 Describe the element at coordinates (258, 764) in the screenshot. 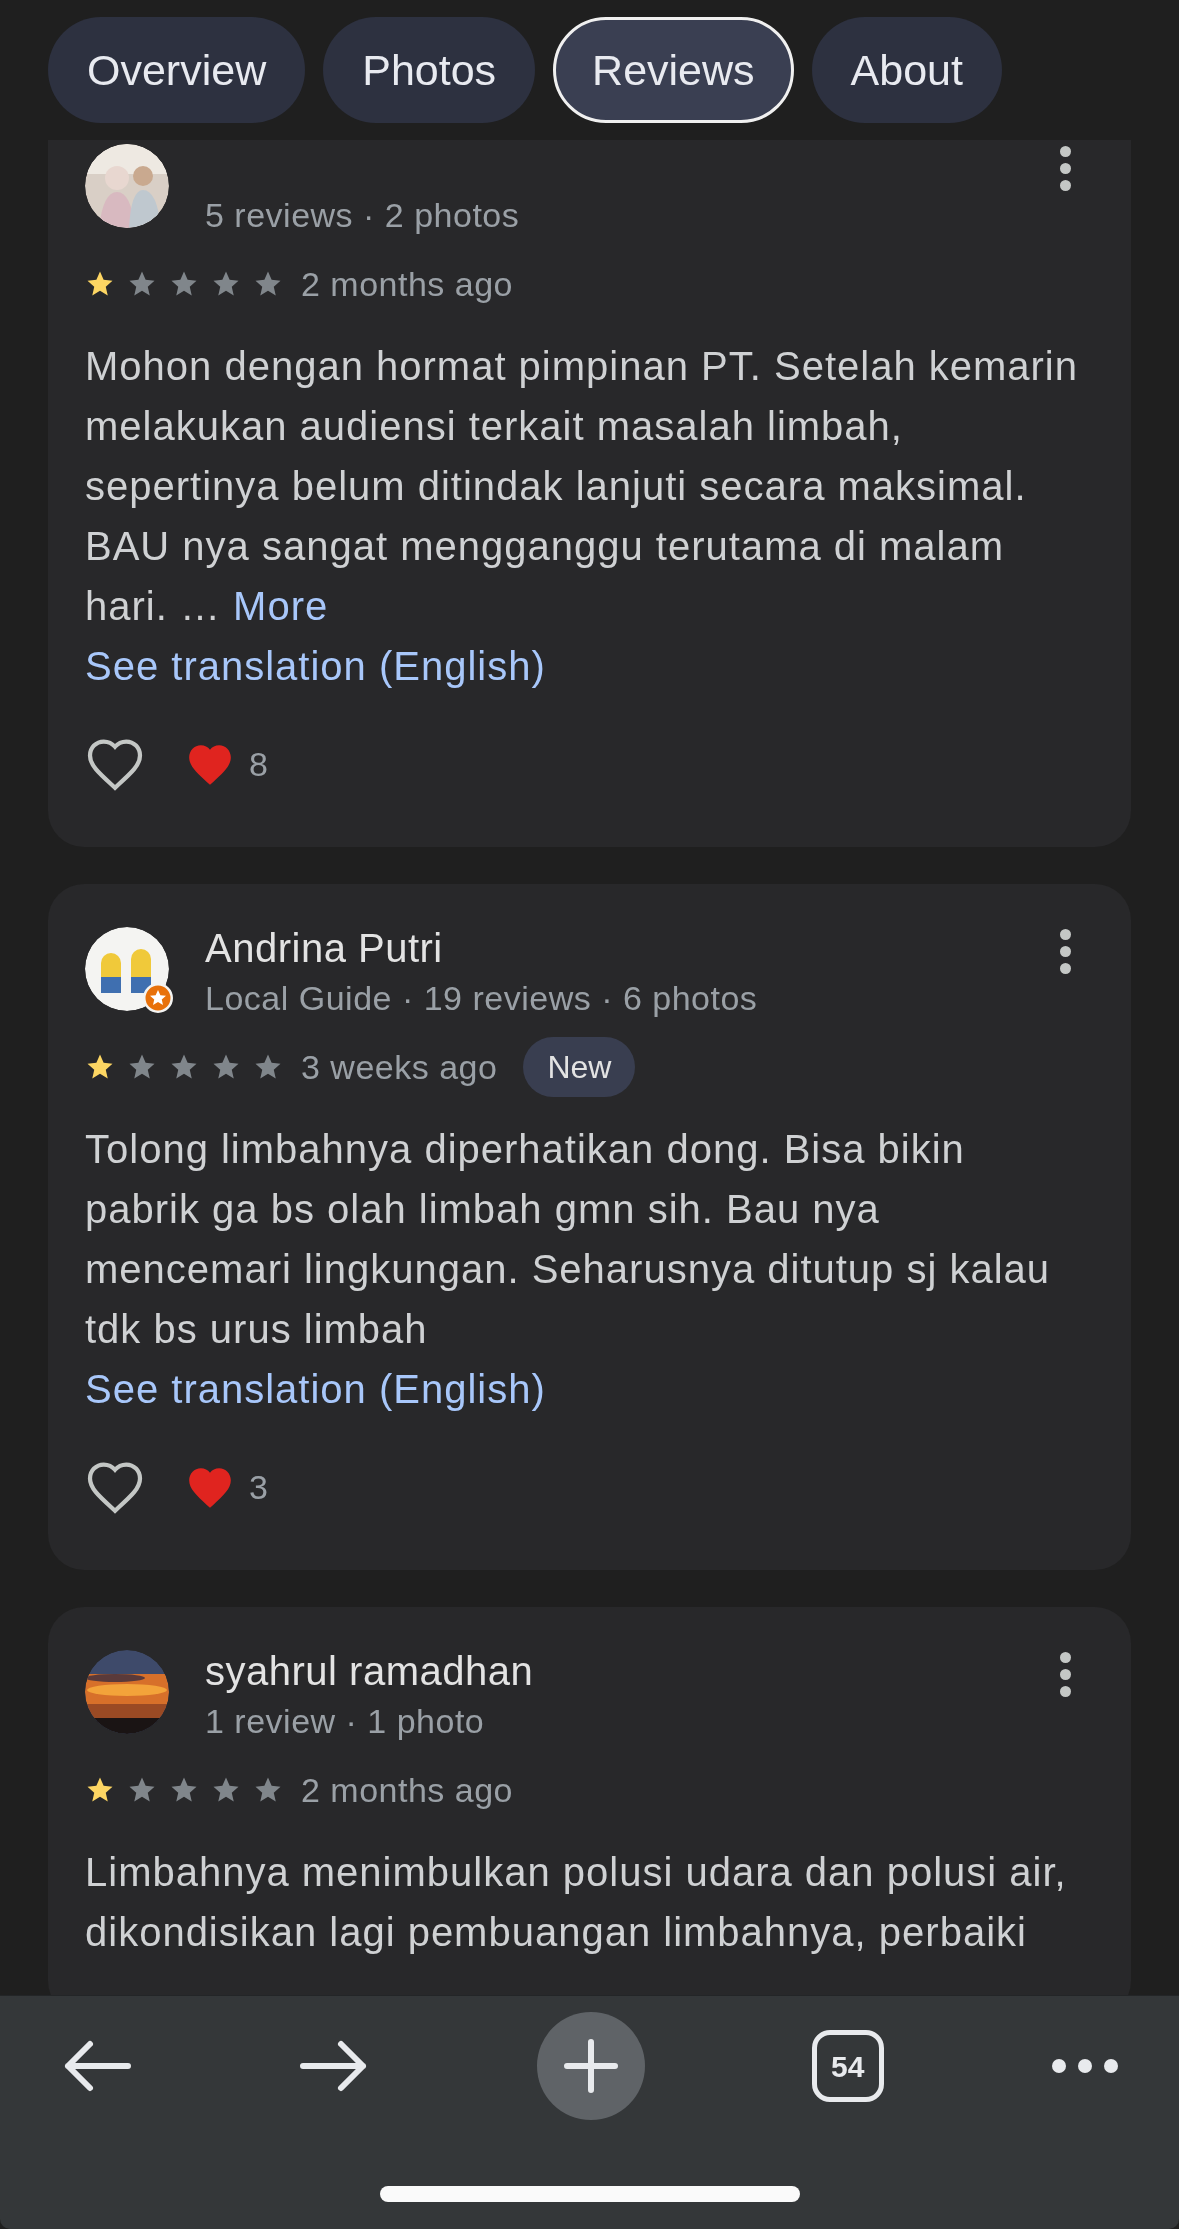

I see `reaction-count: 8` at that location.